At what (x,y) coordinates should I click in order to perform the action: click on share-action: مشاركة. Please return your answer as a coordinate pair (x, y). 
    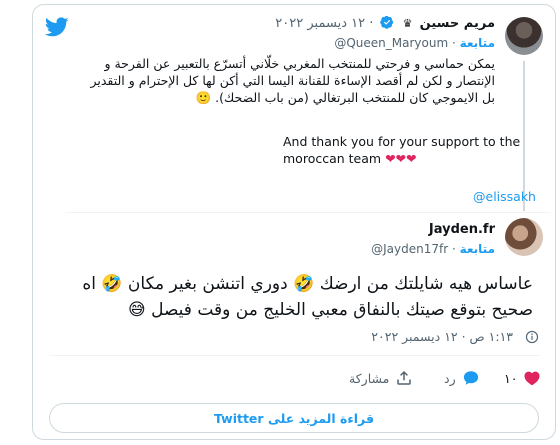
    Looking at the image, I should click on (381, 378).